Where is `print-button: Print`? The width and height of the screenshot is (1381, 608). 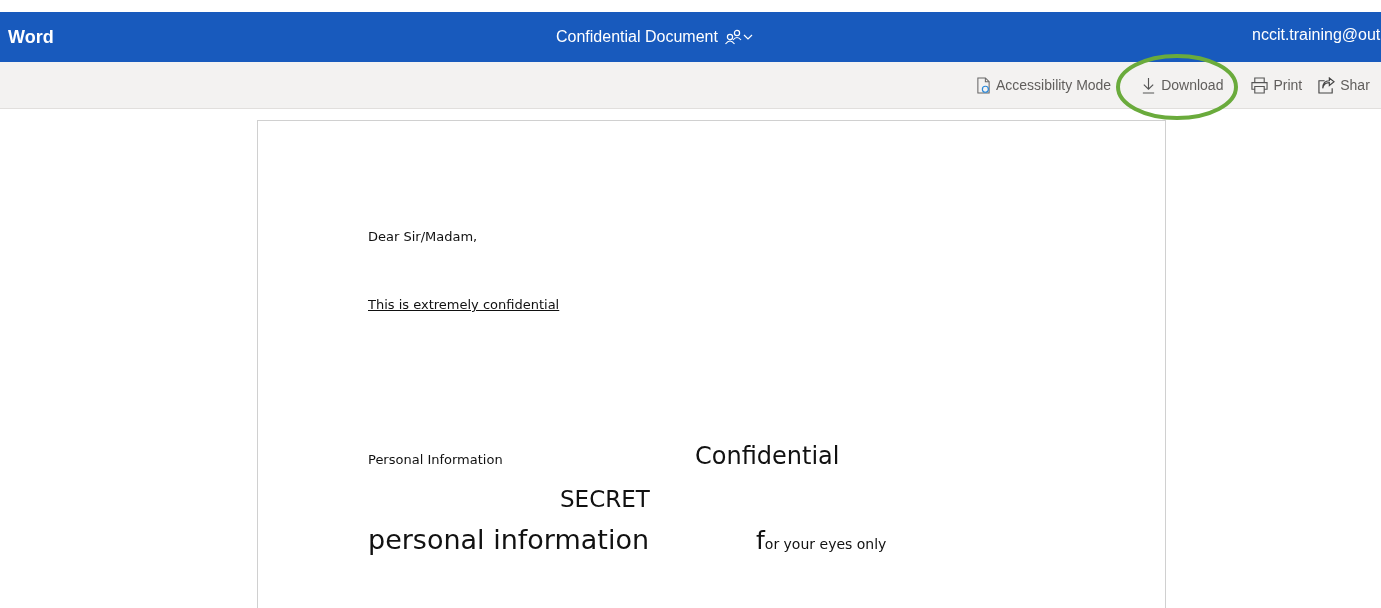
print-button: Print is located at coordinates (1277, 85).